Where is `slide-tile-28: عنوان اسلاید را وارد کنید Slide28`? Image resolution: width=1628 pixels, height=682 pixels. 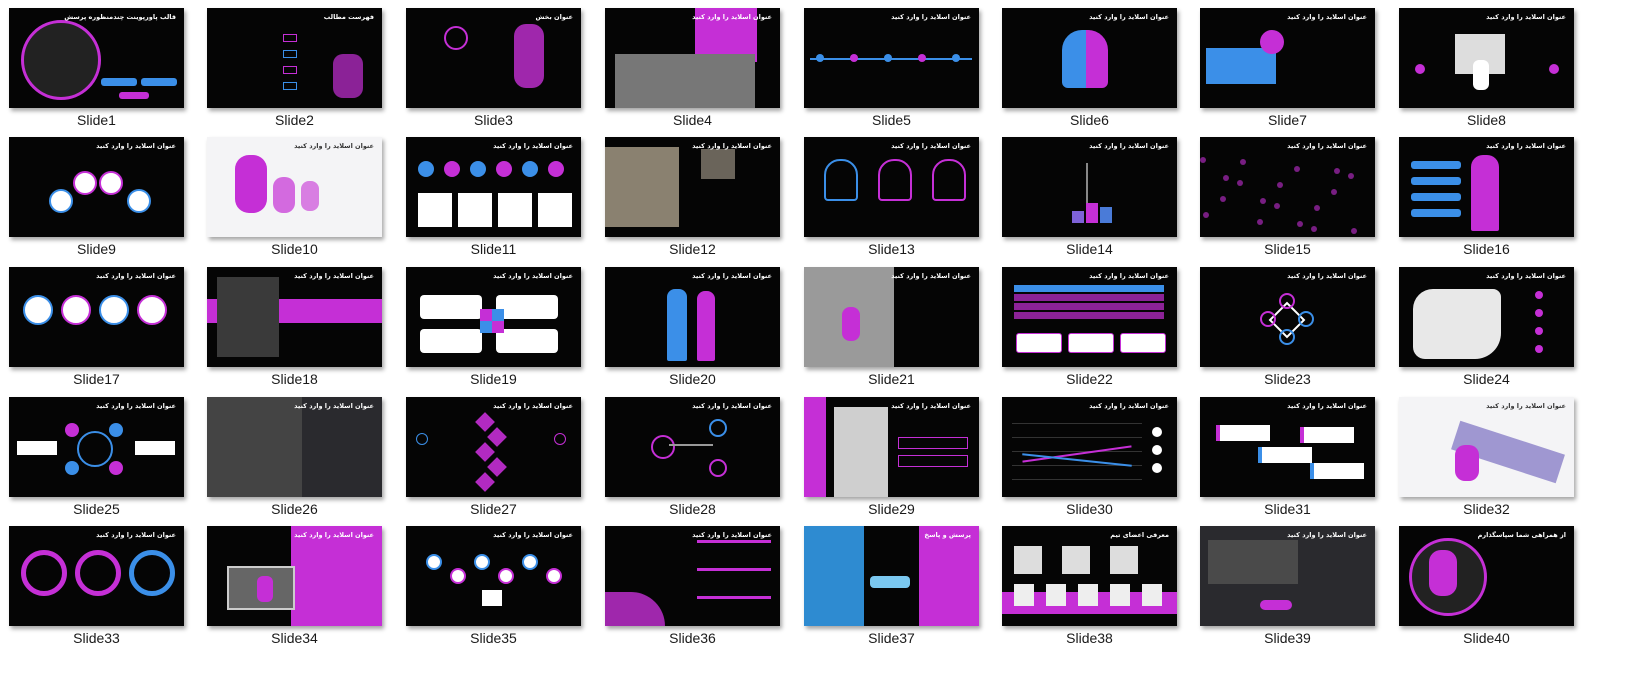
slide-tile-28: عنوان اسلاید را وارد کنید Slide28 is located at coordinates (692, 458).